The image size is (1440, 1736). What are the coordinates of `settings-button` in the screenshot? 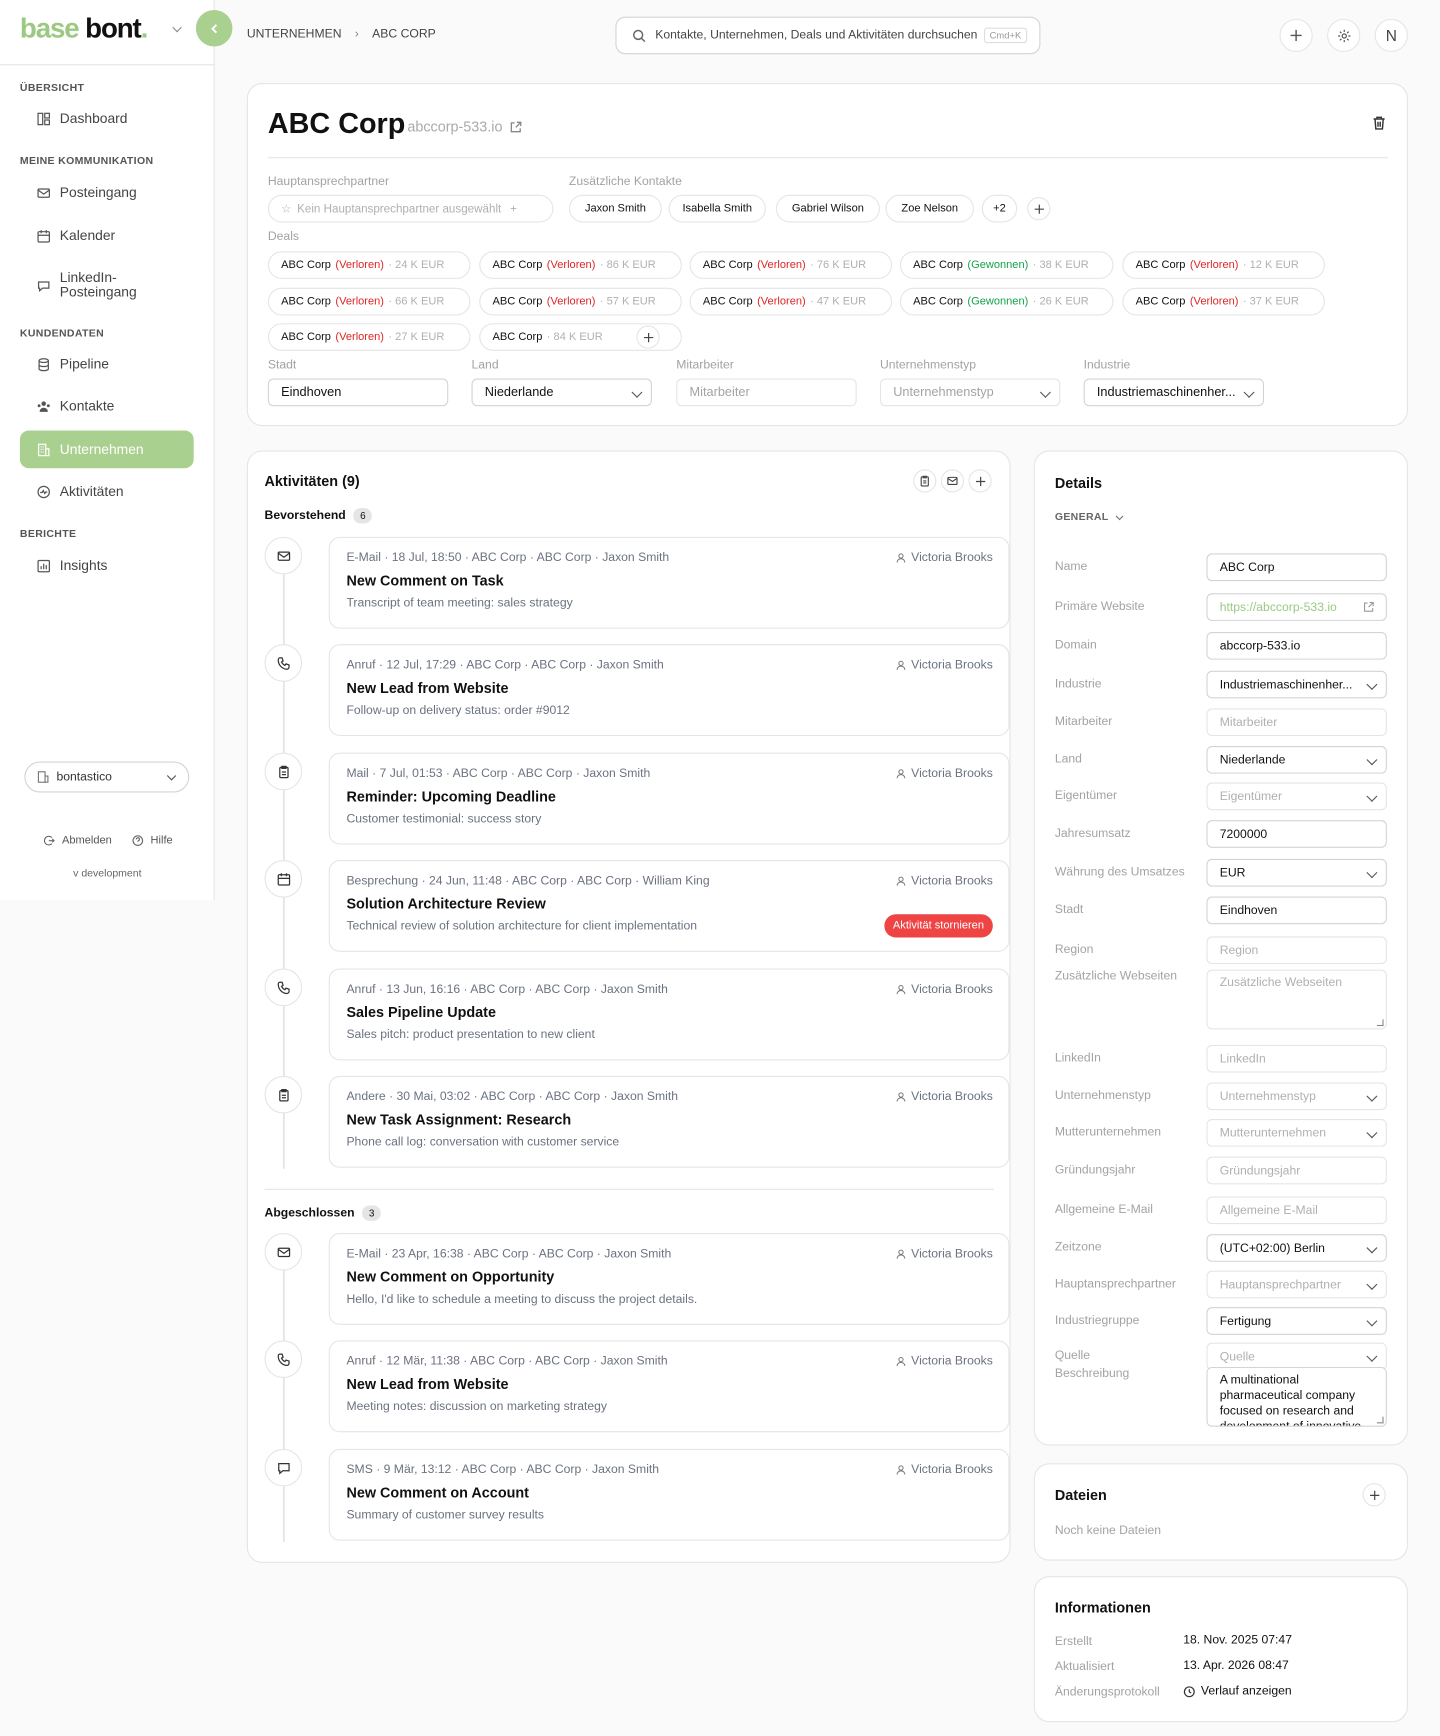 It's located at (1344, 35).